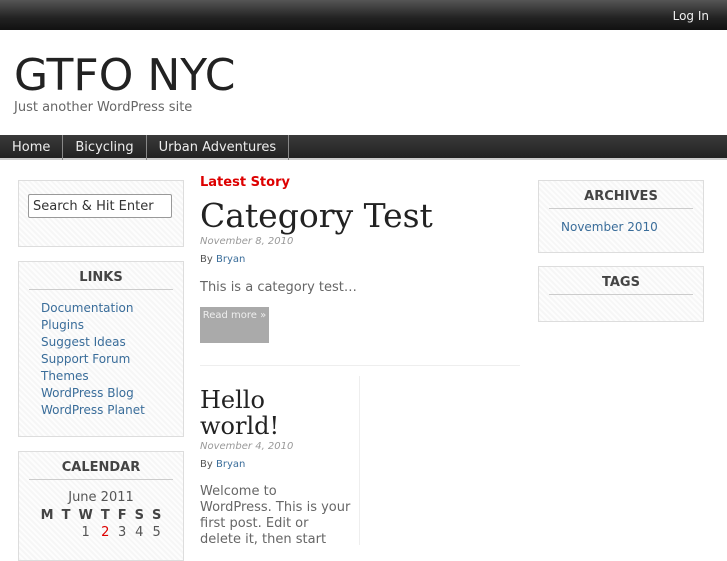 Image resolution: width=727 pixels, height=561 pixels. Describe the element at coordinates (609, 227) in the screenshot. I see `archive-link: November 2010` at that location.